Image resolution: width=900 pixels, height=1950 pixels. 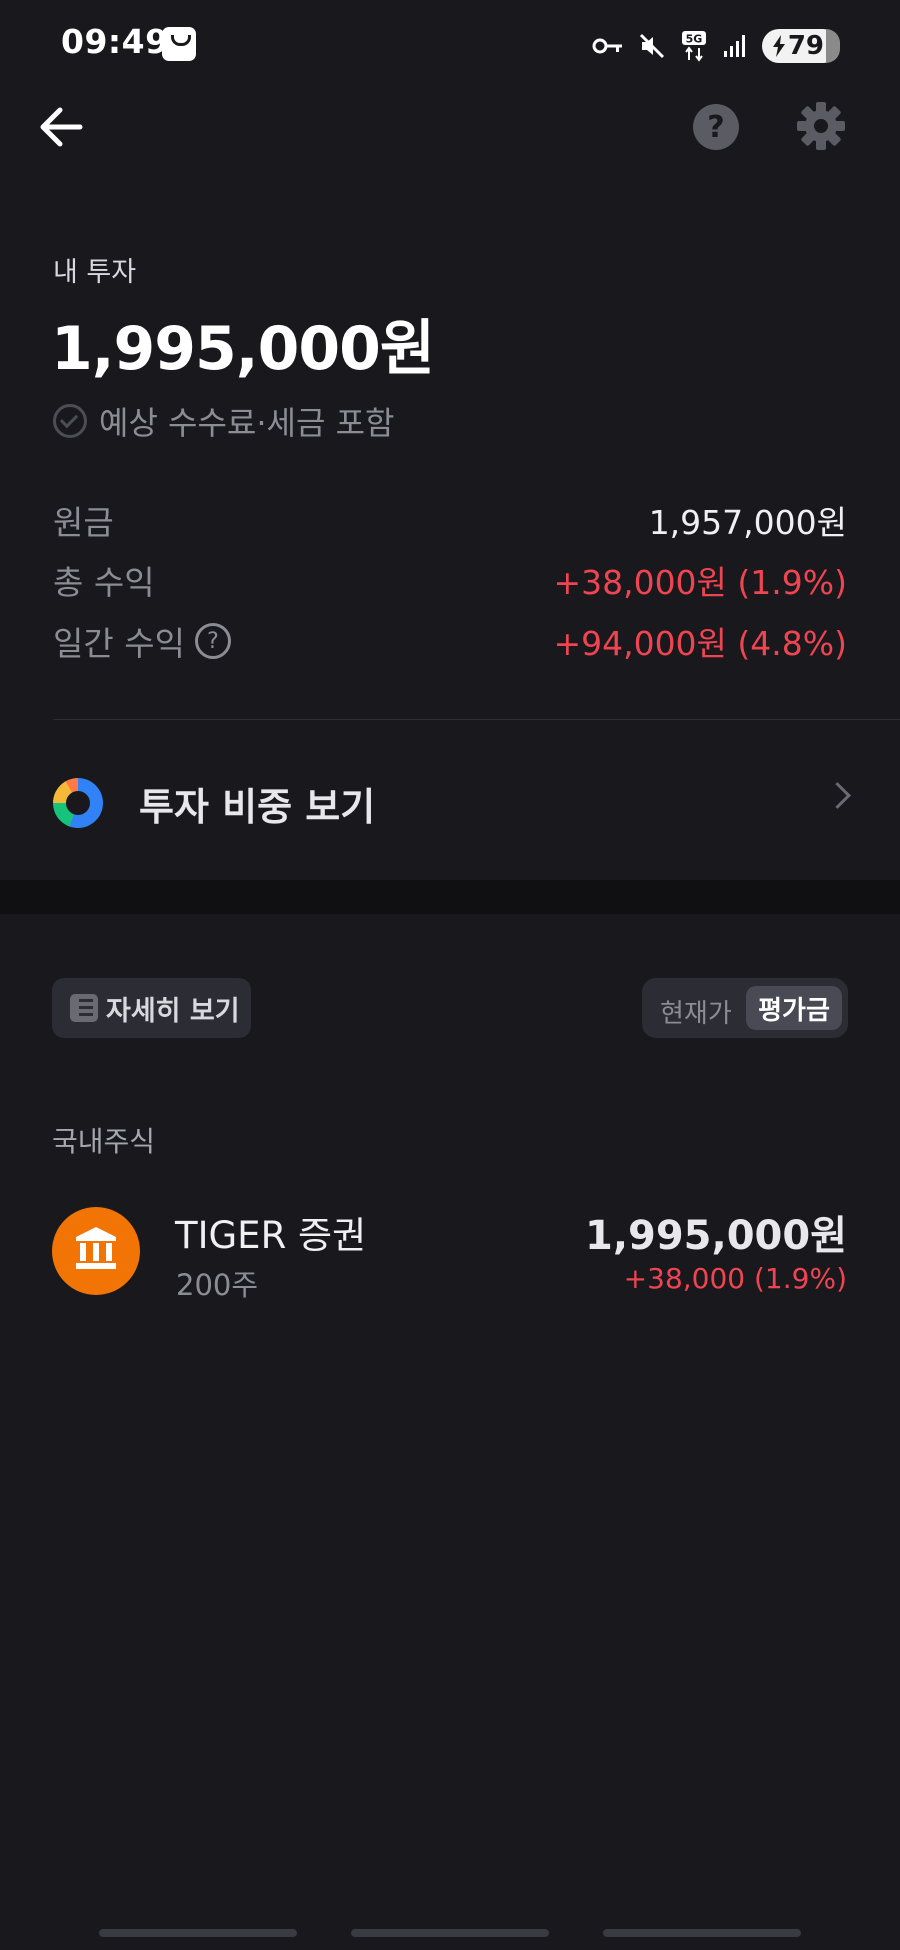 I want to click on shopping-bag-icon, so click(x=179, y=44).